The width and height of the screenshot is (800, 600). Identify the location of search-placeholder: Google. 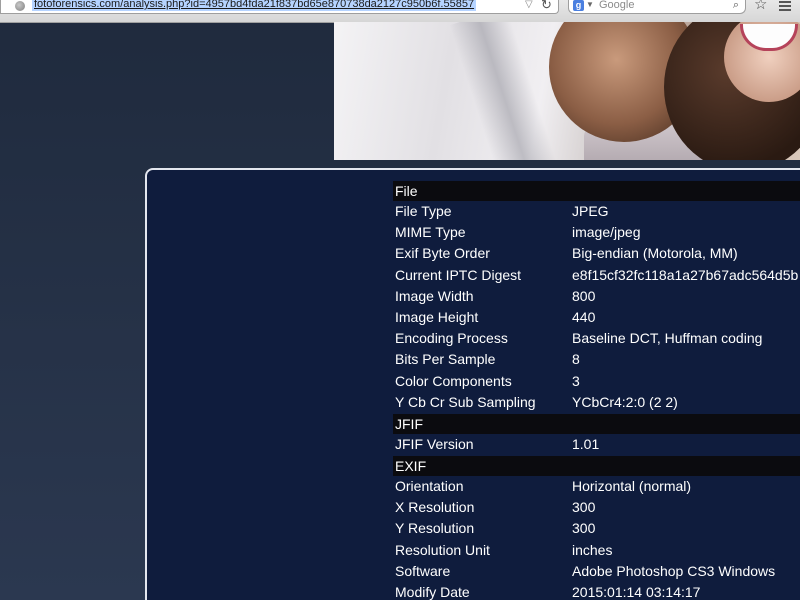
(617, 5).